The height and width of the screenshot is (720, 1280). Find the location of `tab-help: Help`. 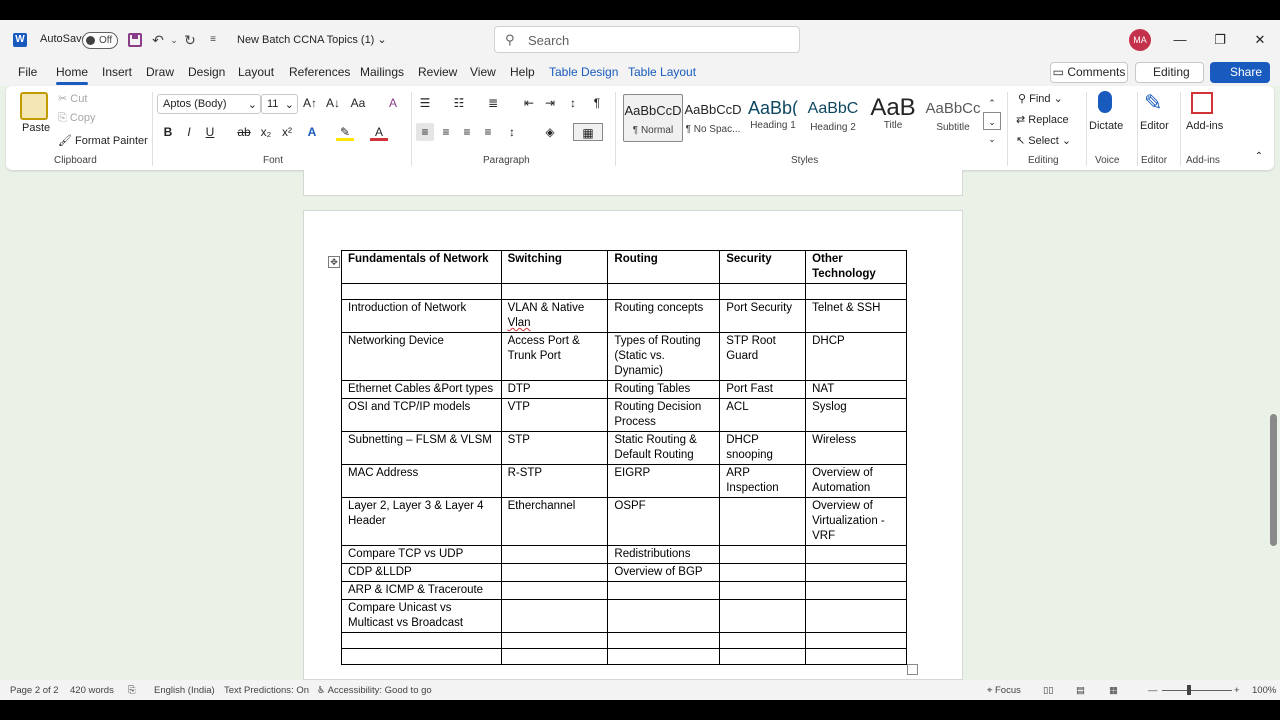

tab-help: Help is located at coordinates (522, 72).